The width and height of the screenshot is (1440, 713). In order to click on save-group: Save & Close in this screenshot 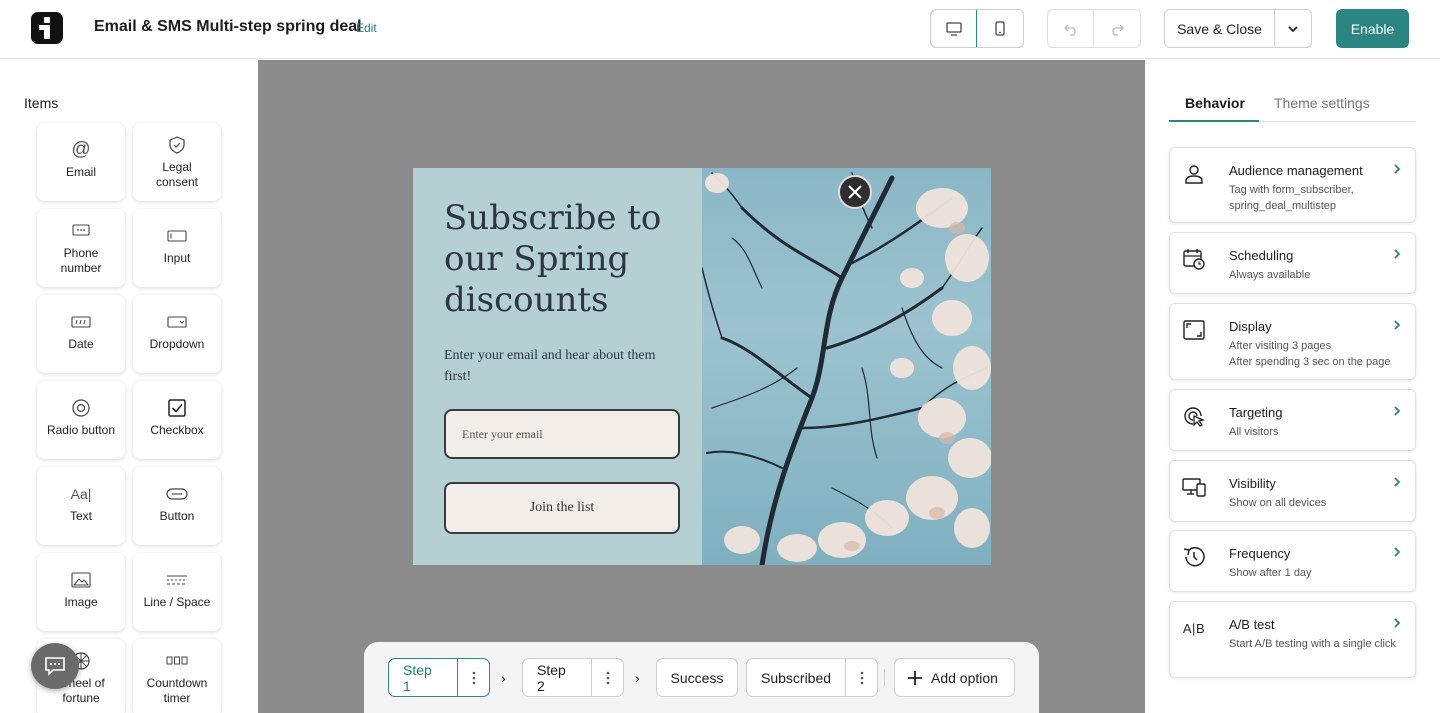, I will do `click(1238, 28)`.